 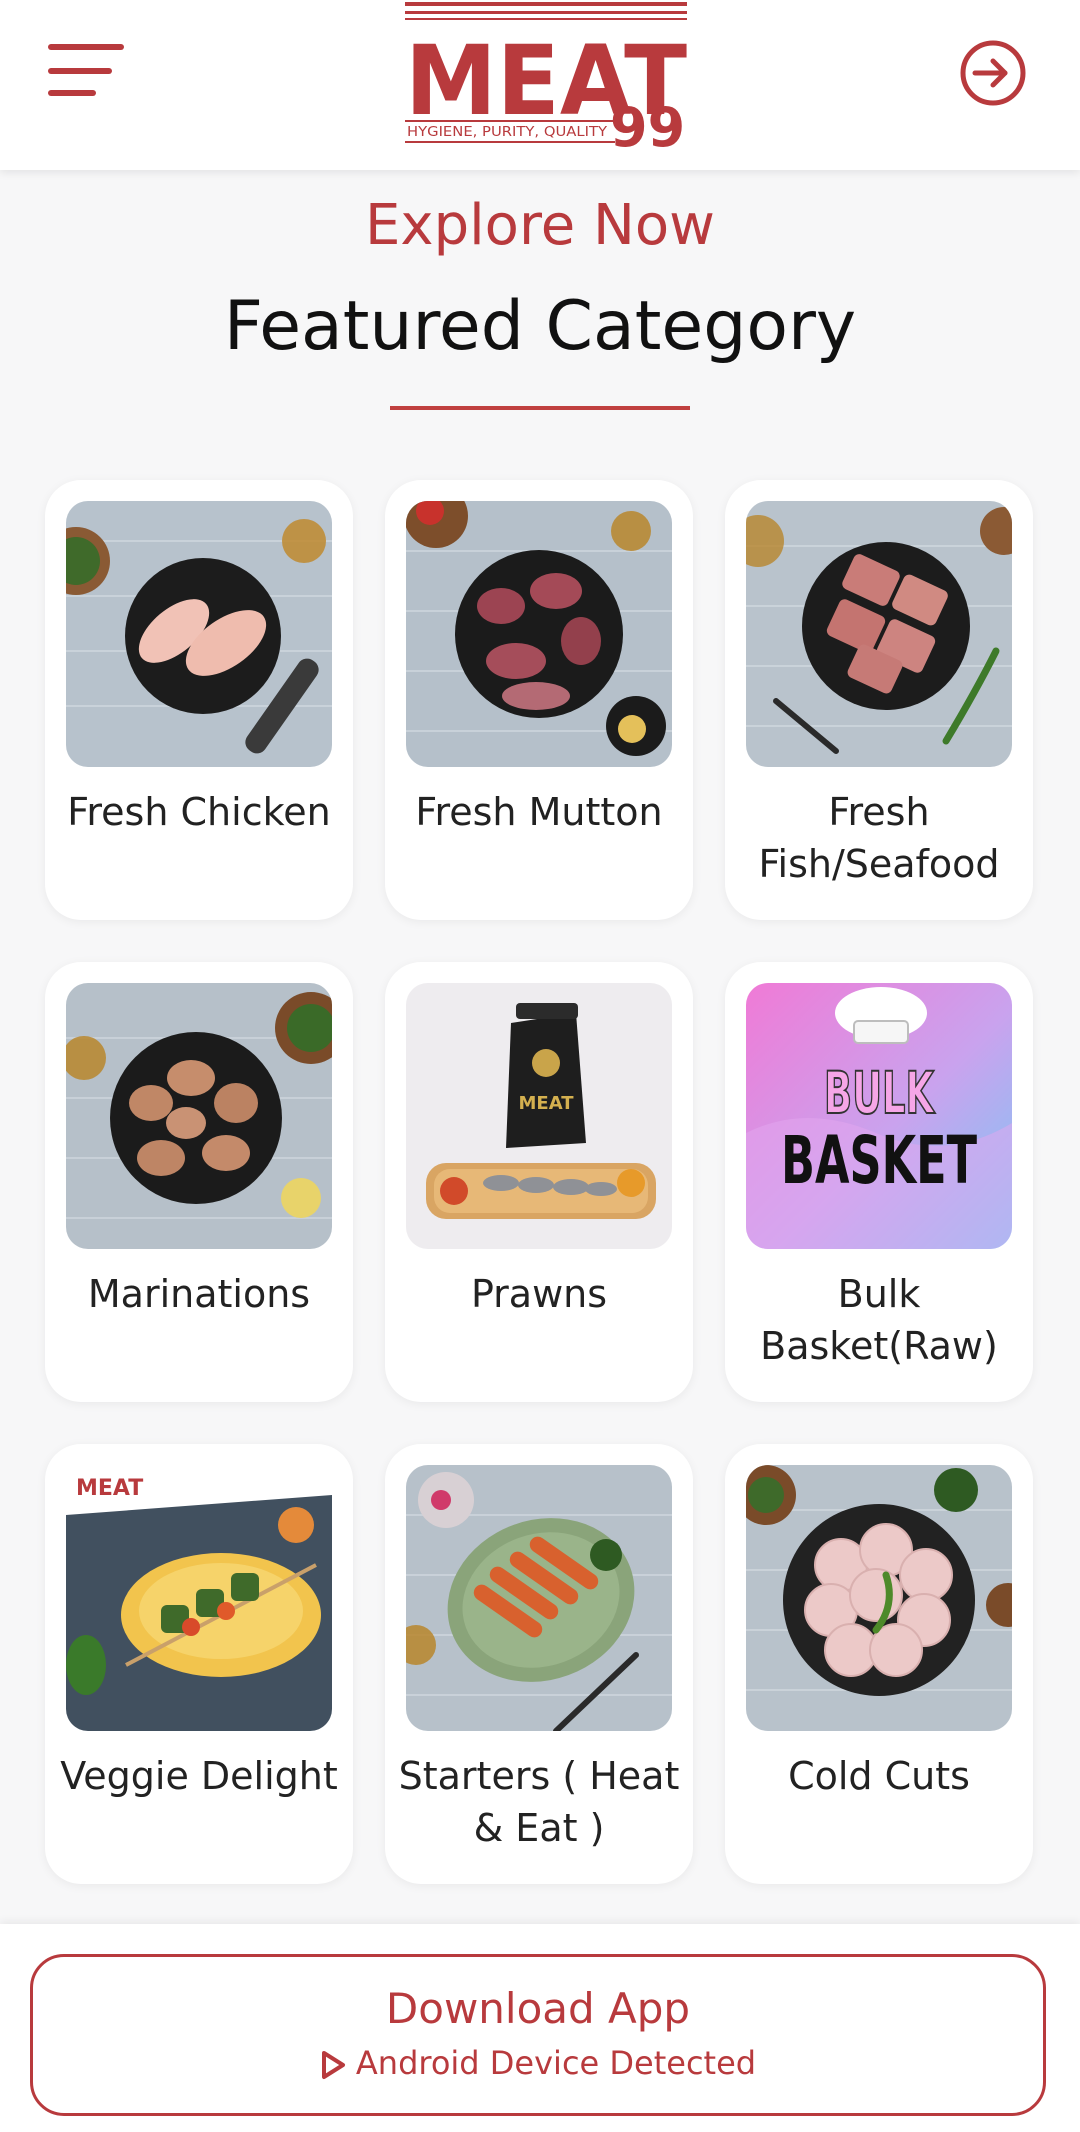 What do you see at coordinates (539, 812) in the screenshot?
I see `category-label: Fresh Mutton` at bounding box center [539, 812].